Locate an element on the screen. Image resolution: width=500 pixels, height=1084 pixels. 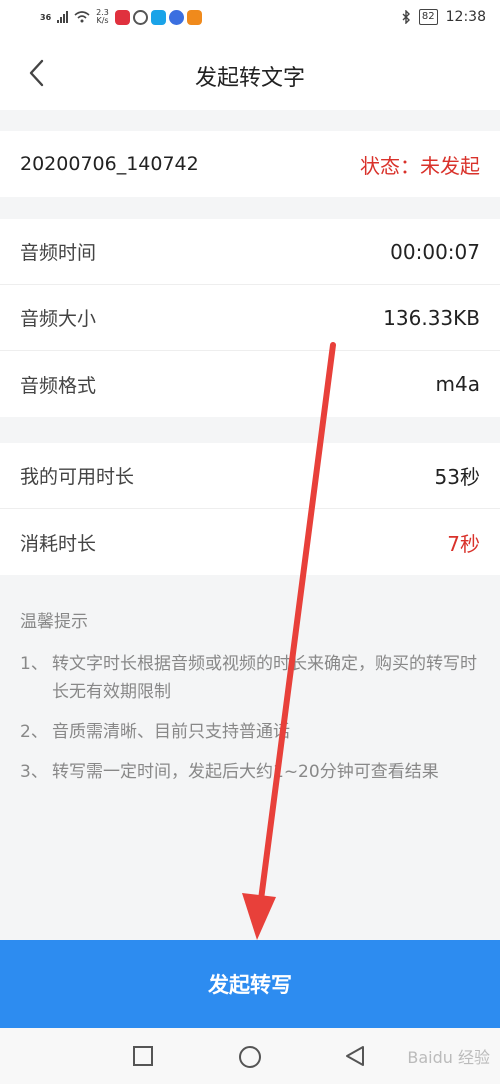
duration-card: 我的可用时长 53秒 消耗时长 7秒 is located at coordinates (250, 509).